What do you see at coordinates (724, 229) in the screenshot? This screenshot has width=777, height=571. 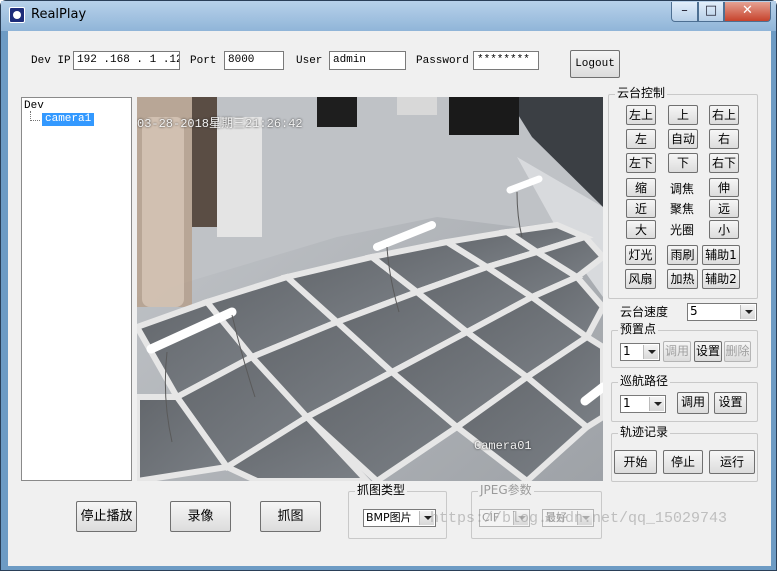 I see `iris-close-button: 小` at bounding box center [724, 229].